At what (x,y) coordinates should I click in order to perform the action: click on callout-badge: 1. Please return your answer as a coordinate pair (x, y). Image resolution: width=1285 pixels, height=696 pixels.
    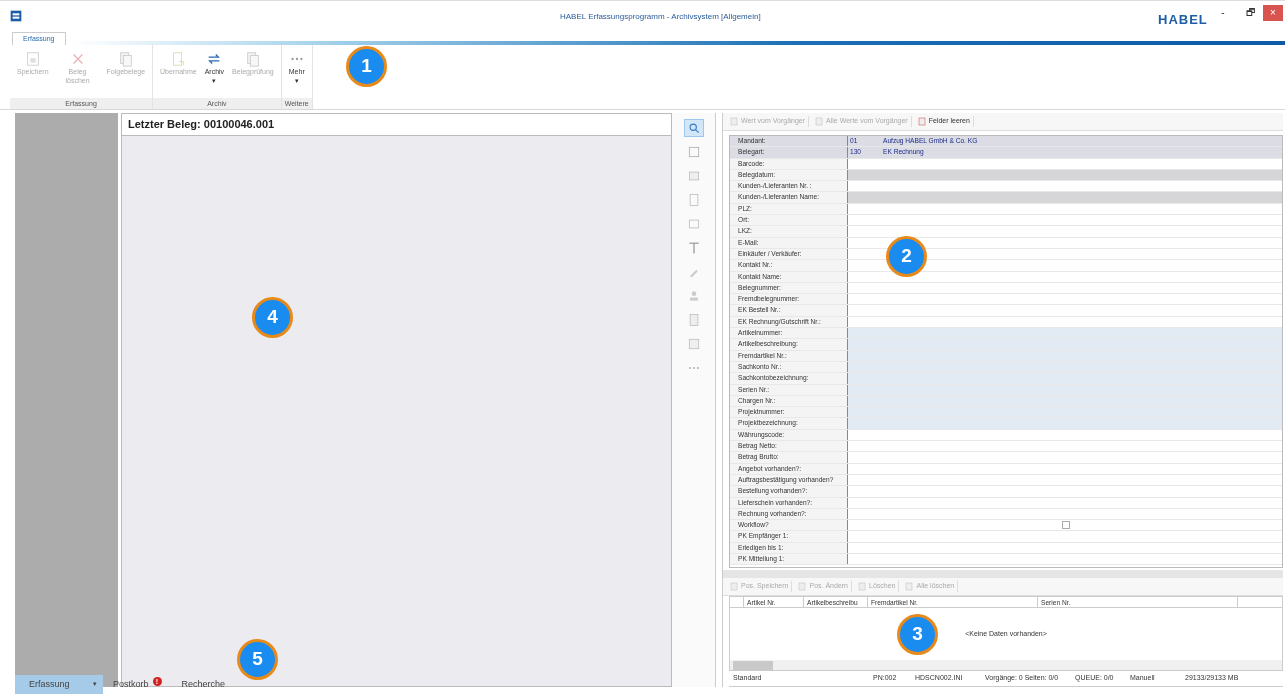
    Looking at the image, I should click on (366, 66).